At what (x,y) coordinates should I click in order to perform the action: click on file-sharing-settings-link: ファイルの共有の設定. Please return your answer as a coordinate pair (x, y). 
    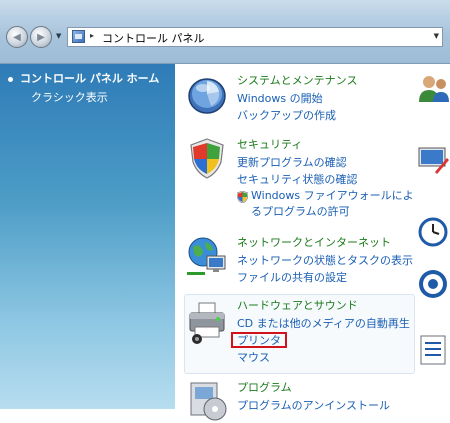
    Looking at the image, I should click on (292, 277).